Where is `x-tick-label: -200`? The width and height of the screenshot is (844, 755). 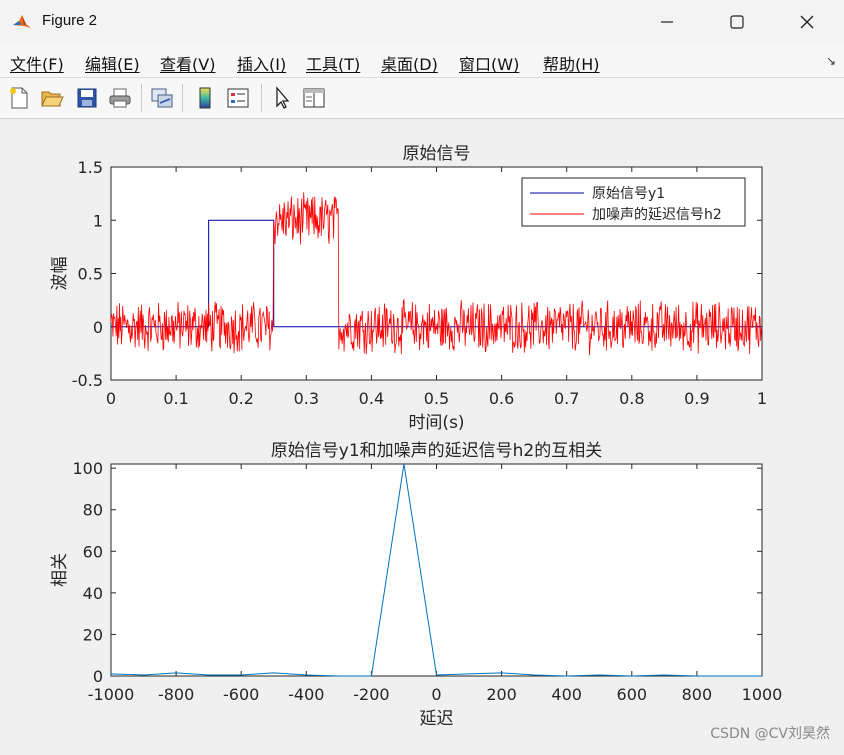
x-tick-label: -200 is located at coordinates (371, 694).